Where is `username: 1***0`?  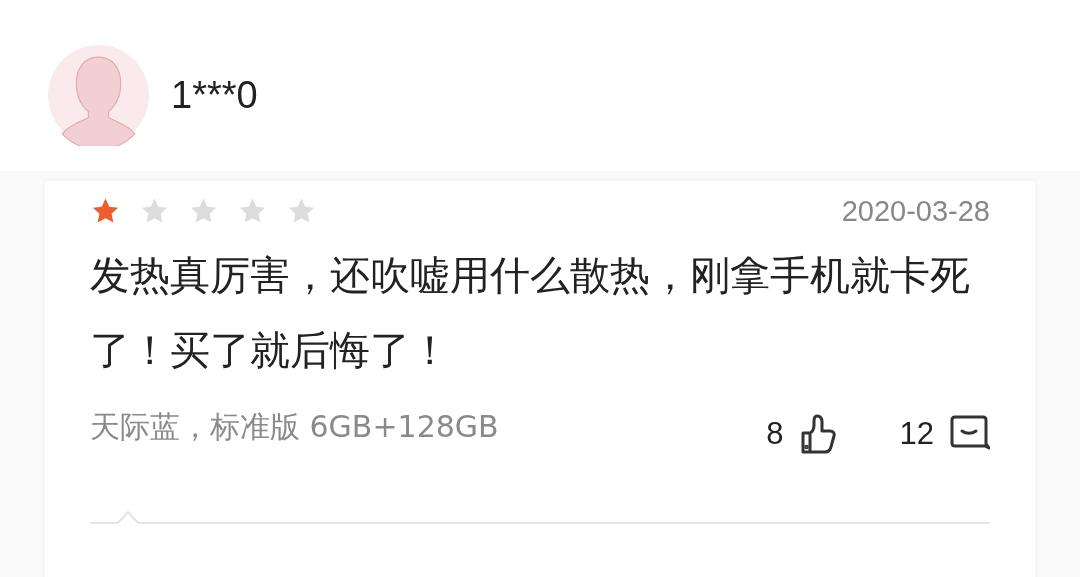 username: 1***0 is located at coordinates (214, 95).